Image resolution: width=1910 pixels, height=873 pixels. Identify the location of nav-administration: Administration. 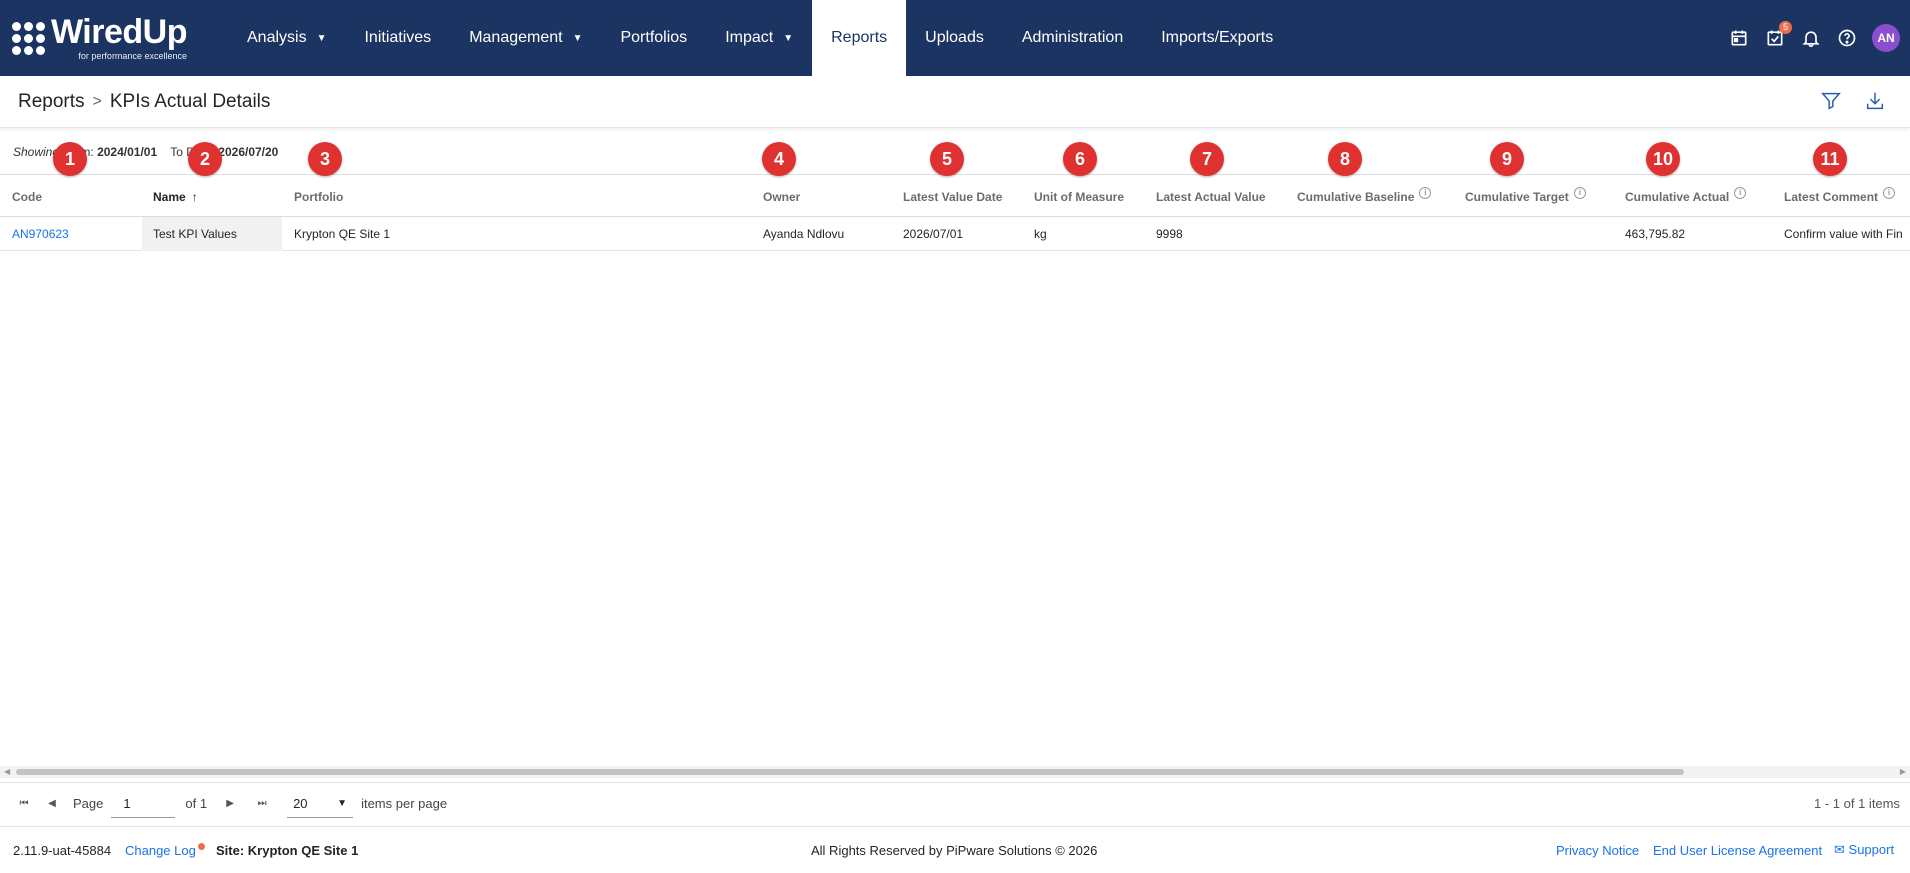
(1072, 38).